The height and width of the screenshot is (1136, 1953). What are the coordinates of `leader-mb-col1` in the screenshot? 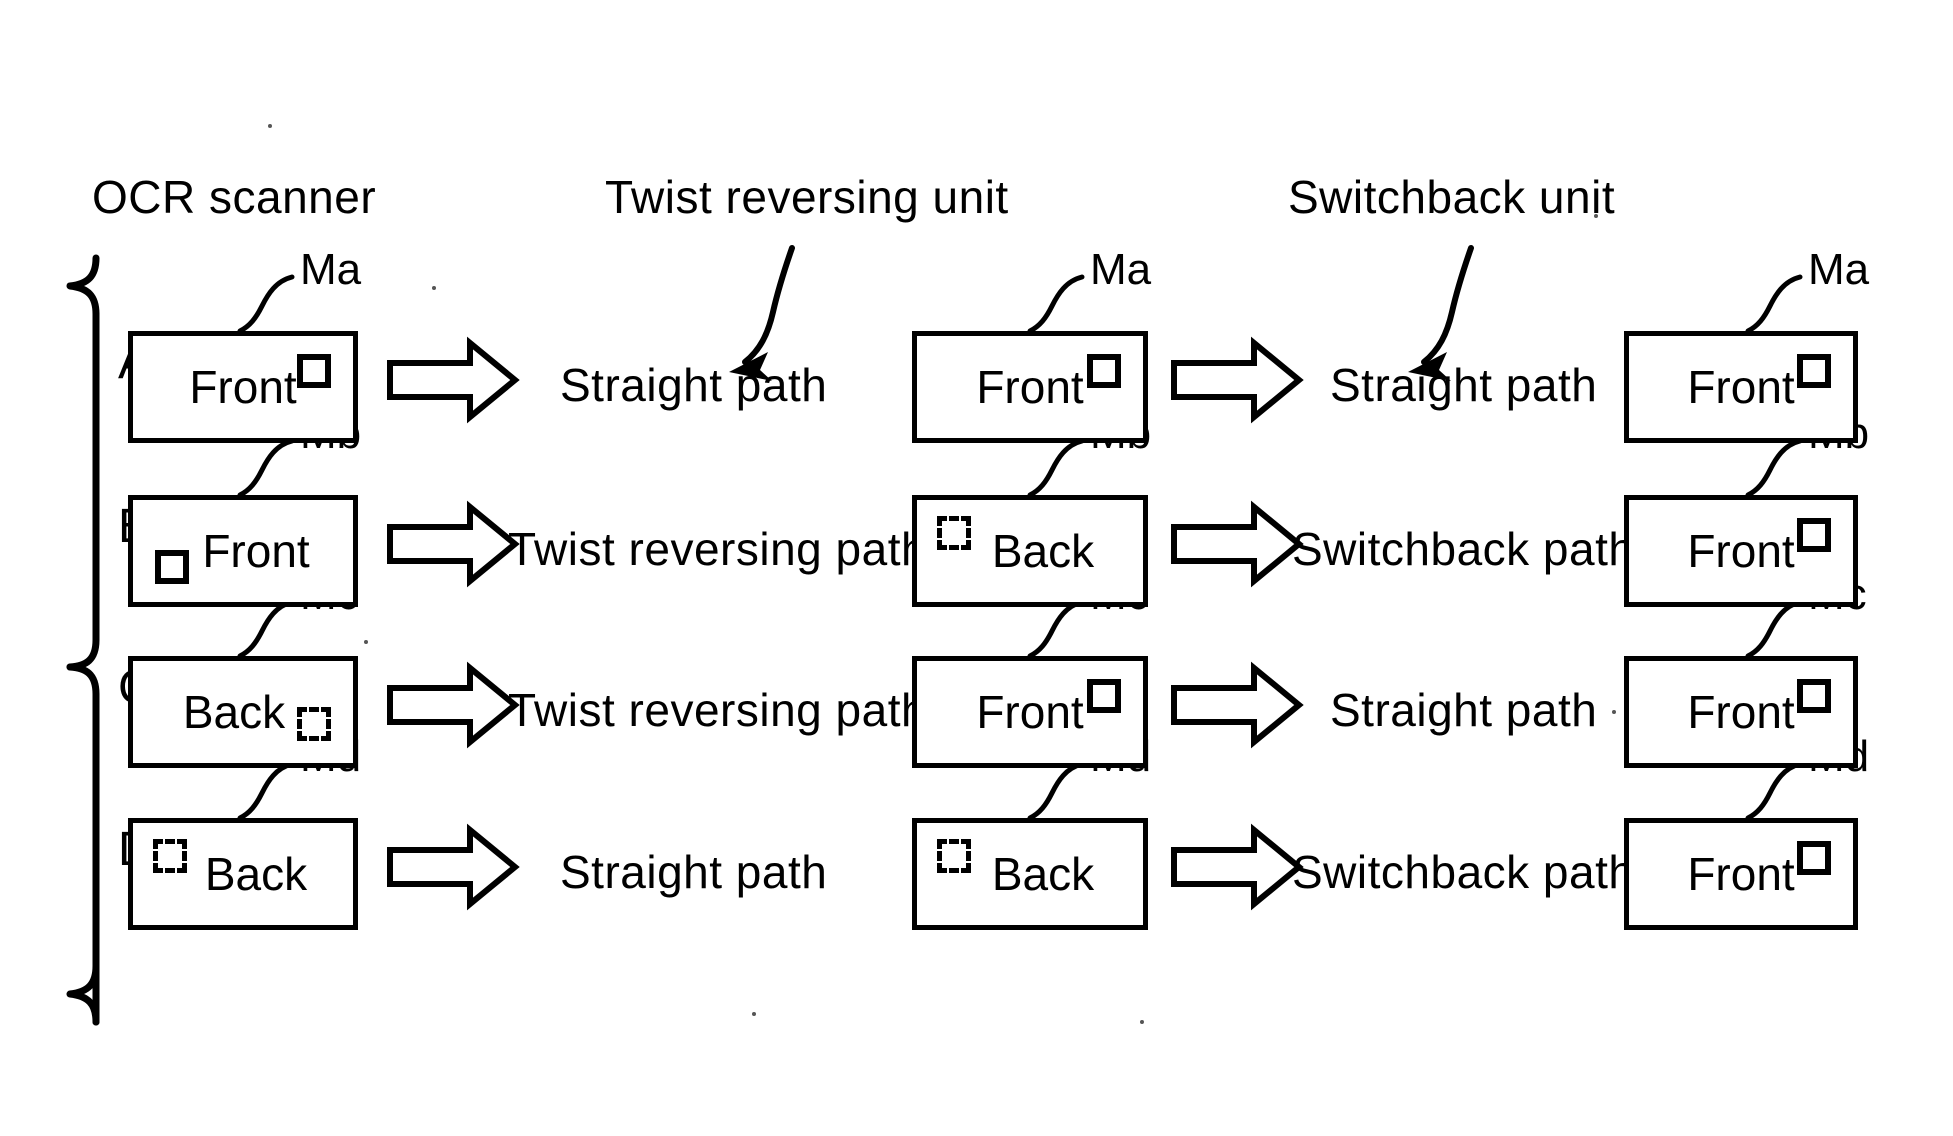 It's located at (266, 468).